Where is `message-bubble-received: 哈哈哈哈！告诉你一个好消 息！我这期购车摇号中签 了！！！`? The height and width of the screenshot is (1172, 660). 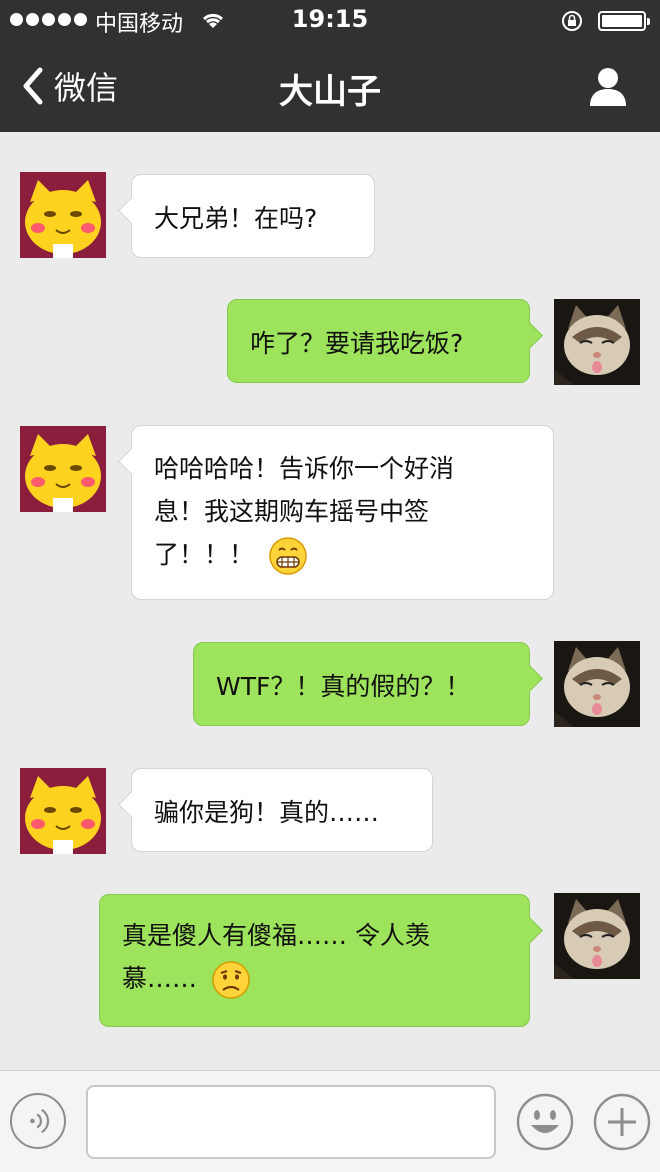 message-bubble-received: 哈哈哈哈！告诉你一个好消 息！我这期购车摇号中签 了！！！ is located at coordinates (342, 512).